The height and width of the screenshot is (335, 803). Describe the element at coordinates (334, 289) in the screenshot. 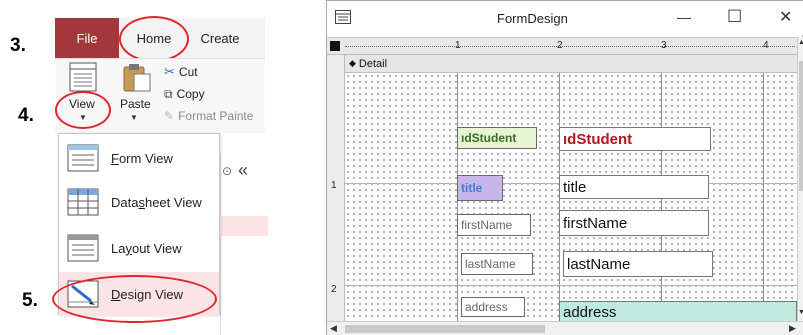

I see `vruler-mark-2: 2` at that location.